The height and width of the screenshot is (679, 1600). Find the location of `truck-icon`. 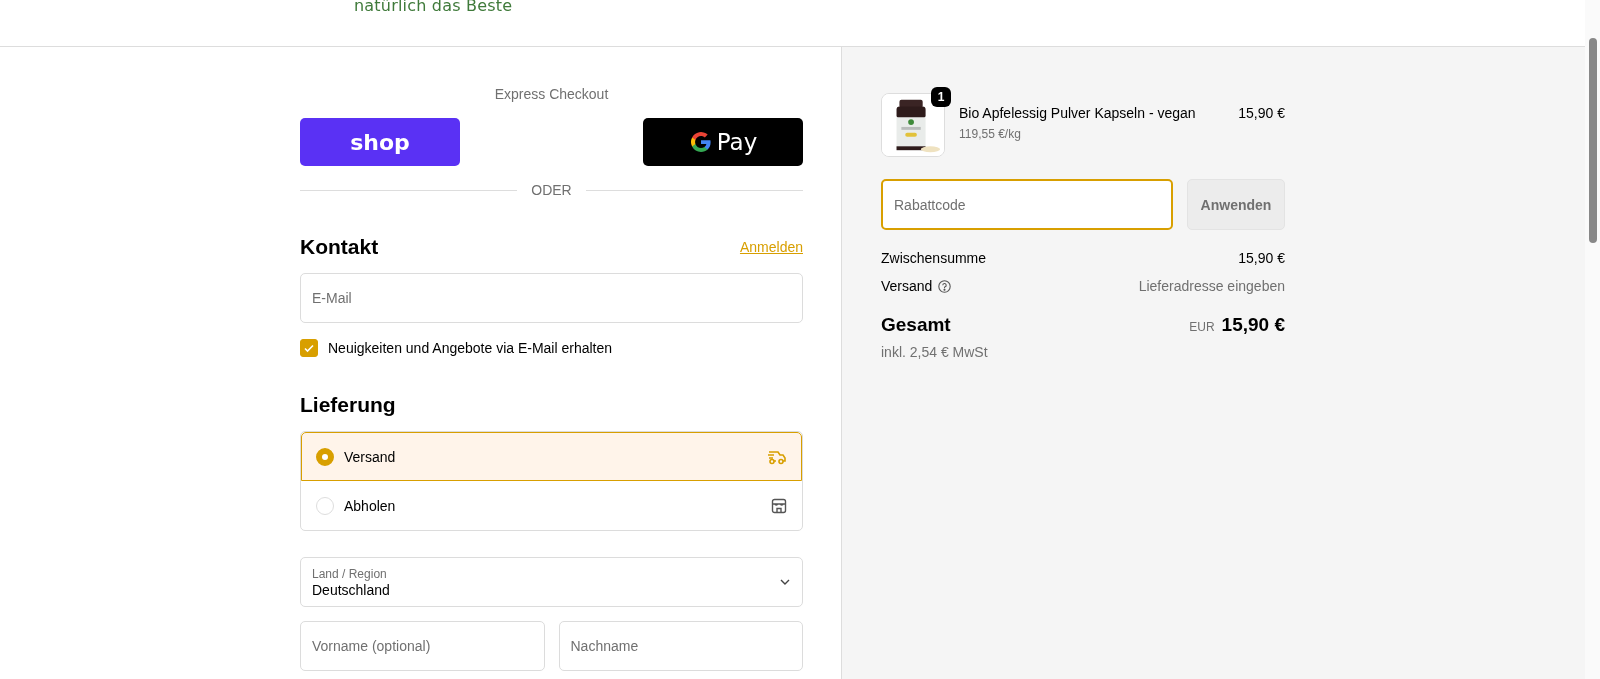

truck-icon is located at coordinates (777, 456).